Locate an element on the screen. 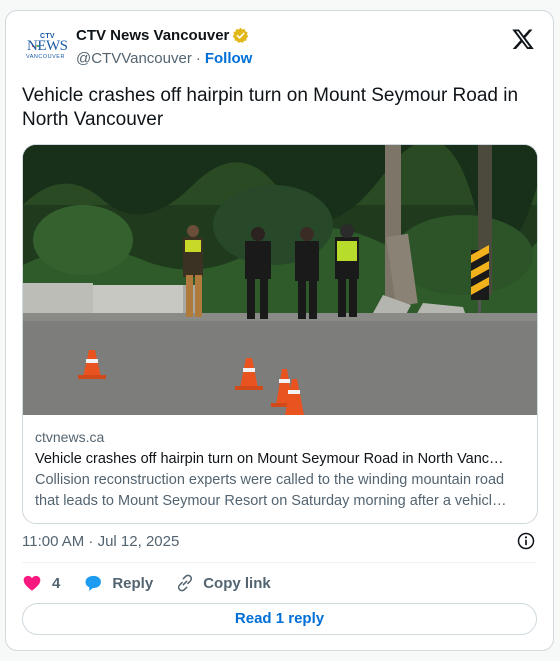  account-handle: @CTVVancouver is located at coordinates (134, 58).